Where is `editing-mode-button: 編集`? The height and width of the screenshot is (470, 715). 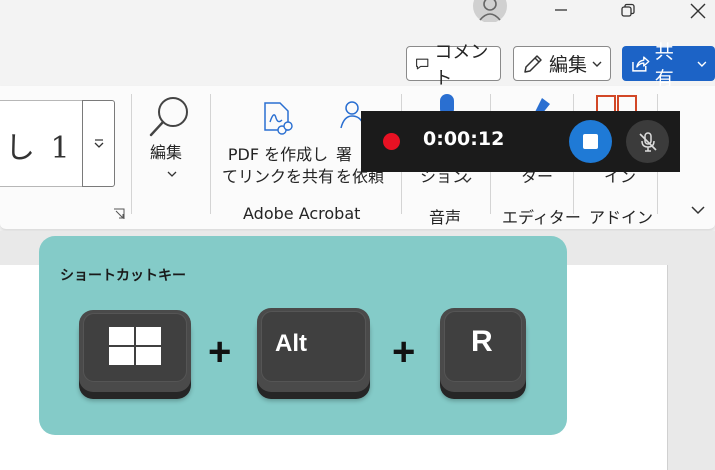 editing-mode-button: 編集 is located at coordinates (562, 63).